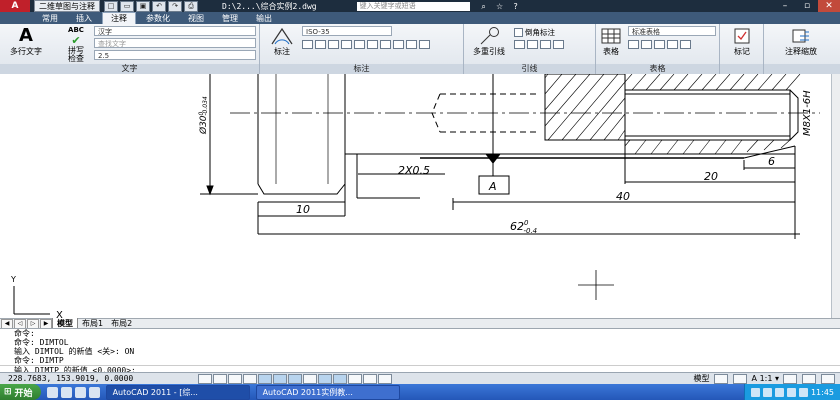 The height and width of the screenshot is (400, 840). Describe the element at coordinates (264, 18) in the screenshot. I see `ribbon-tab: 输出` at that location.